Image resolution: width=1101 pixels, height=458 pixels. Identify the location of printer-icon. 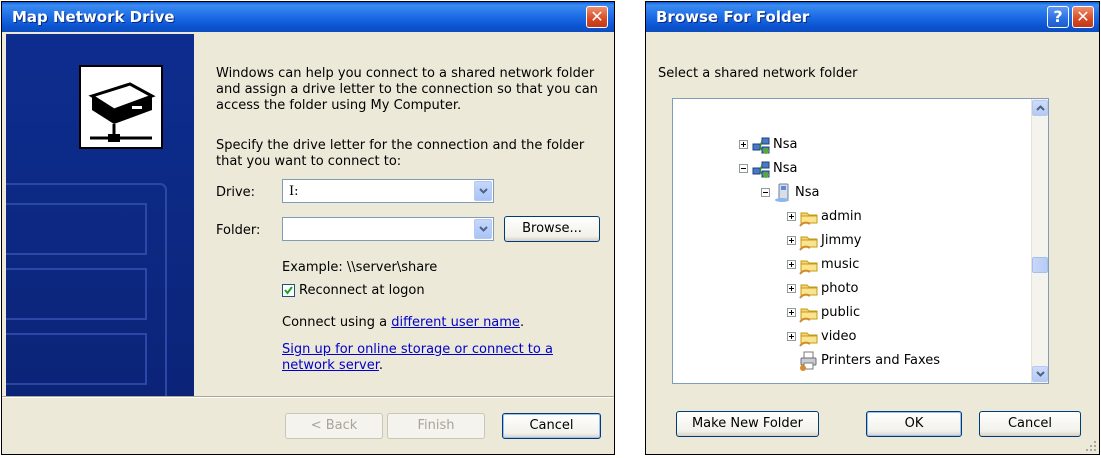
(809, 361).